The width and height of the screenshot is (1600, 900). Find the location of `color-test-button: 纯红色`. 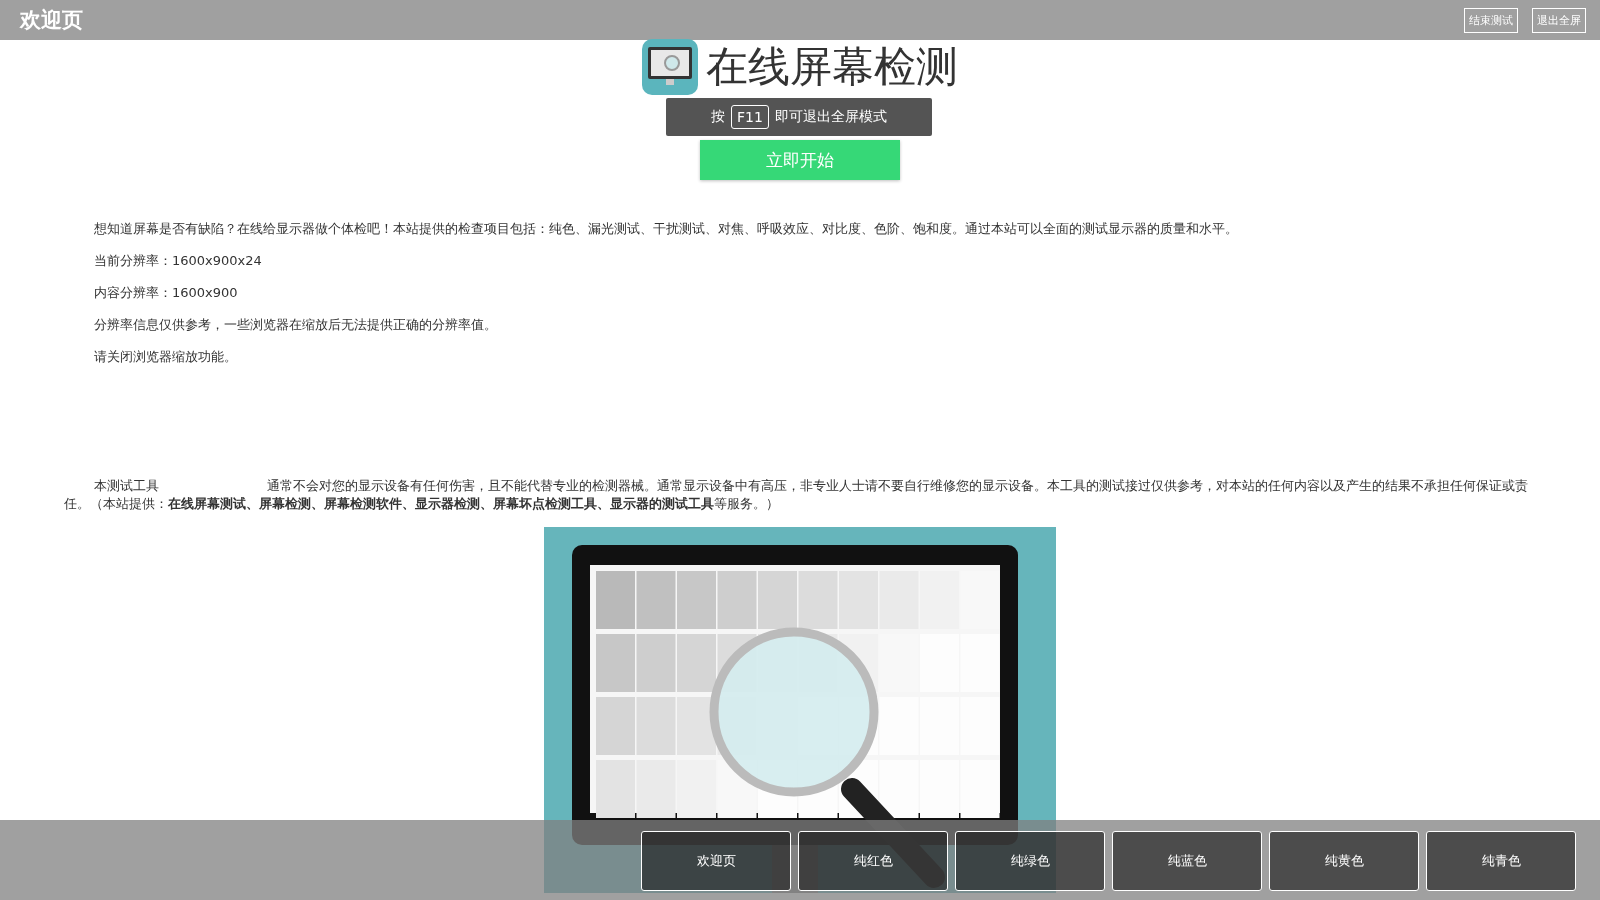

color-test-button: 纯红色 is located at coordinates (873, 861).